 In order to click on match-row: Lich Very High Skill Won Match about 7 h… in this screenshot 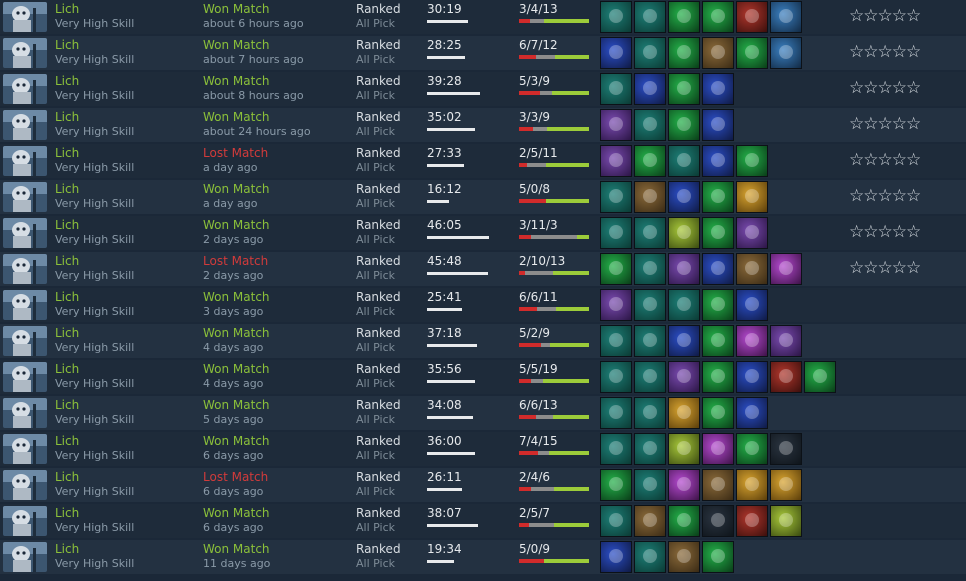, I will do `click(483, 53)`.